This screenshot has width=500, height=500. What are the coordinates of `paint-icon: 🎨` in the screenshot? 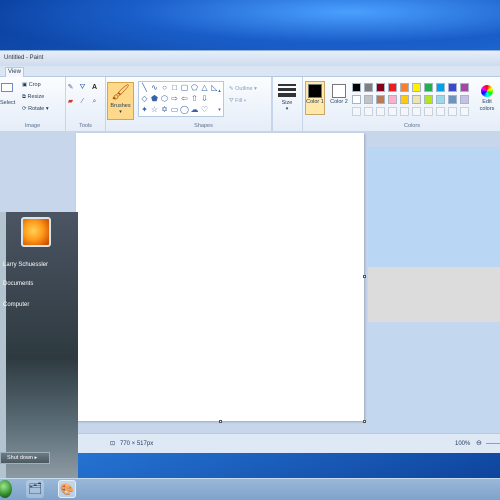 It's located at (67, 489).